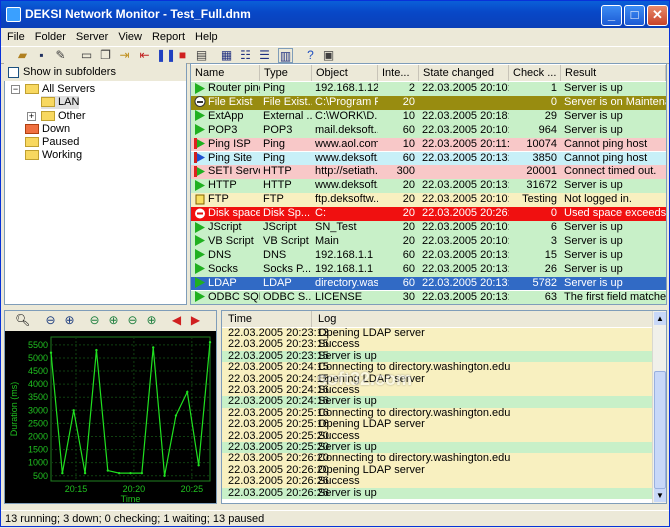 The width and height of the screenshot is (670, 528). Describe the element at coordinates (465, 282) in the screenshot. I see `cell-changed: 22.03.2005 20:13:33` at that location.